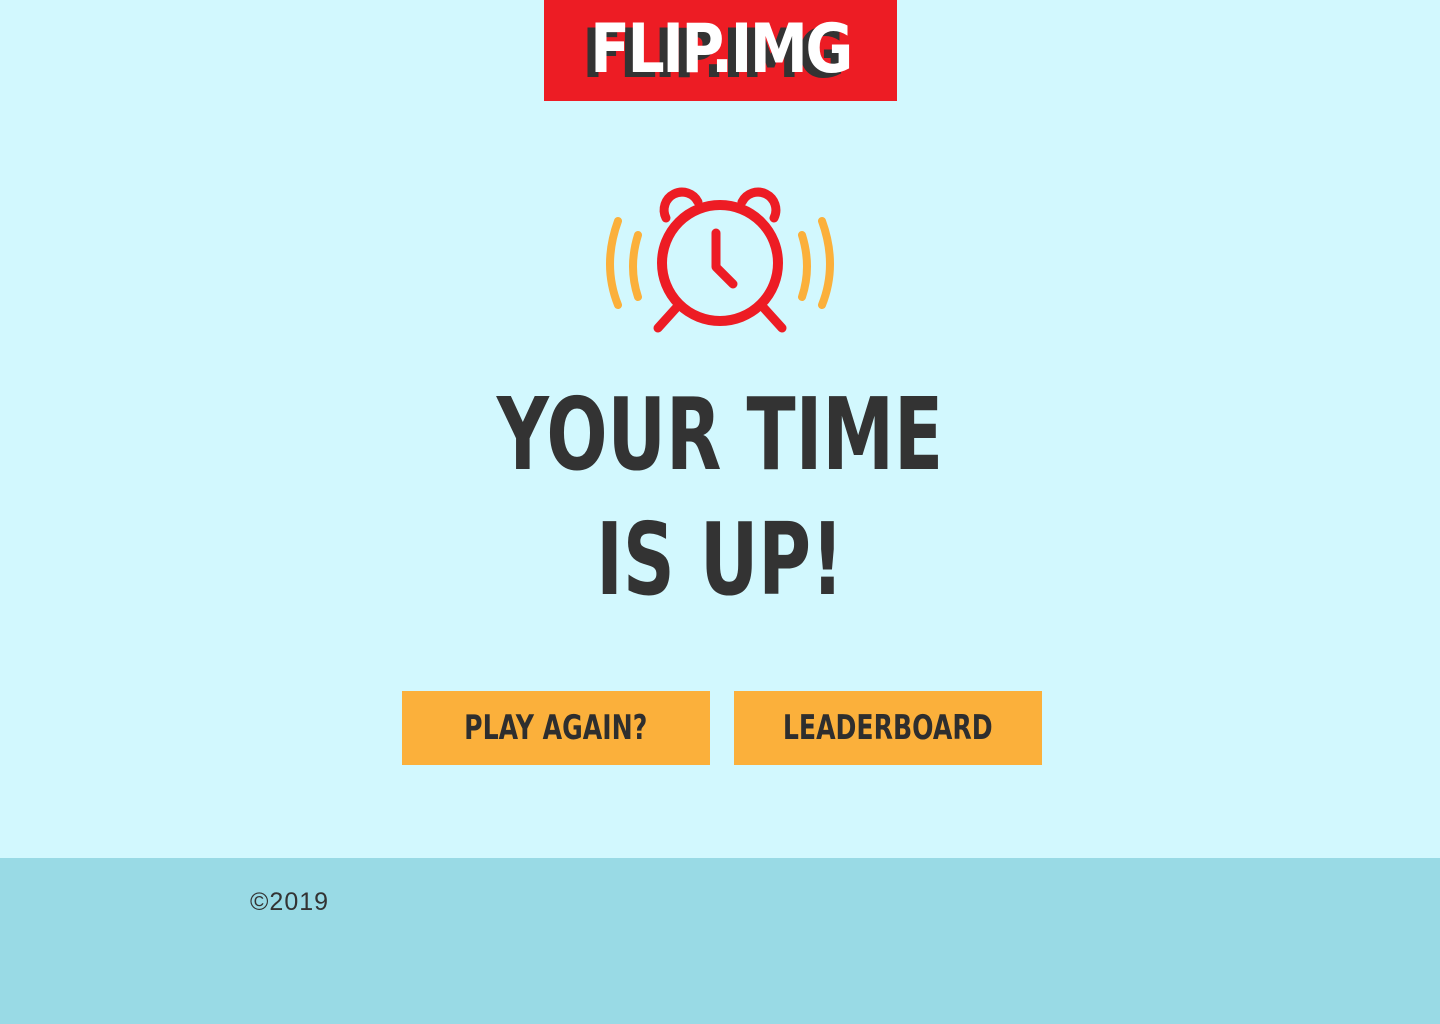 The image size is (1440, 1024). I want to click on leaderboard-button: LEADERBOARD, so click(888, 728).